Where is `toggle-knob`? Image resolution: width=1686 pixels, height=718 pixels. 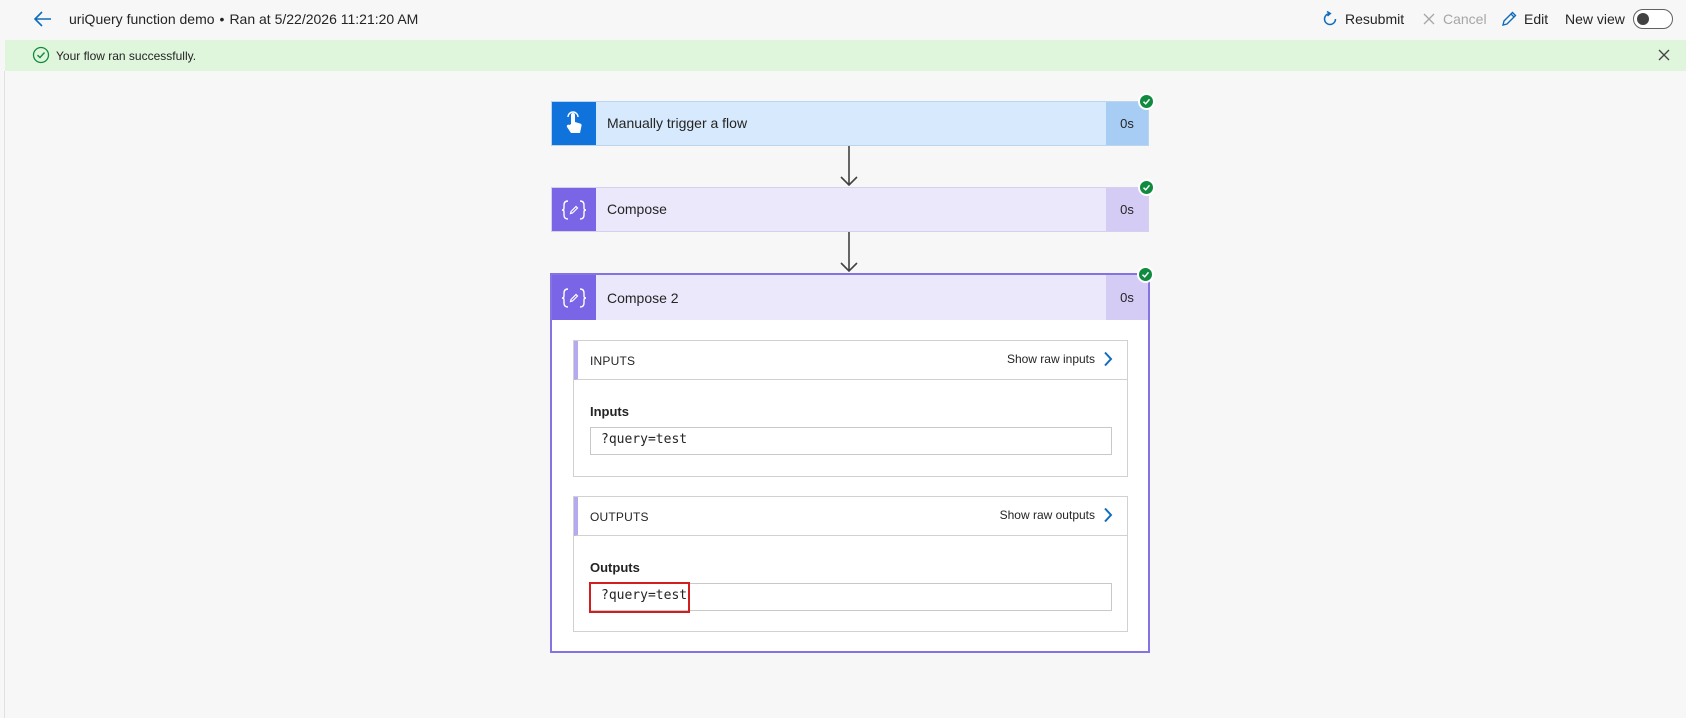
toggle-knob is located at coordinates (1643, 19).